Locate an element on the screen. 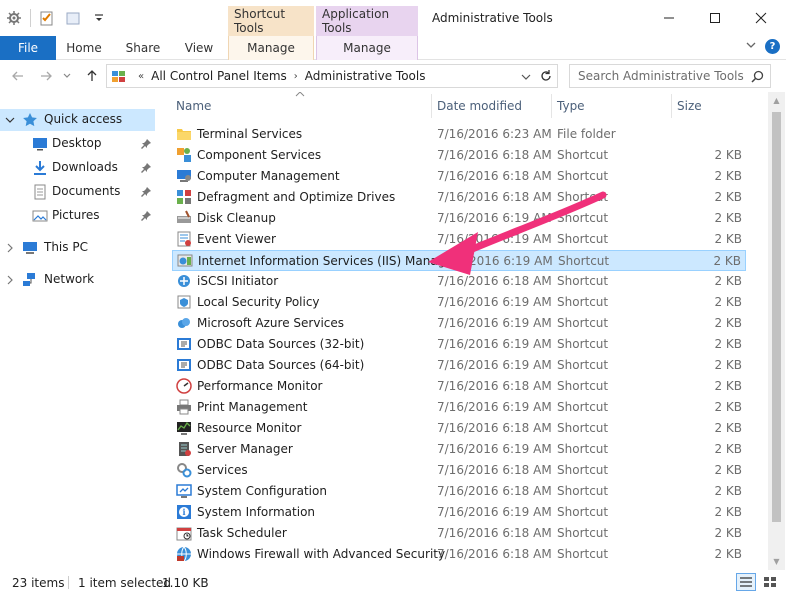  column-header-type: Type is located at coordinates (571, 106).